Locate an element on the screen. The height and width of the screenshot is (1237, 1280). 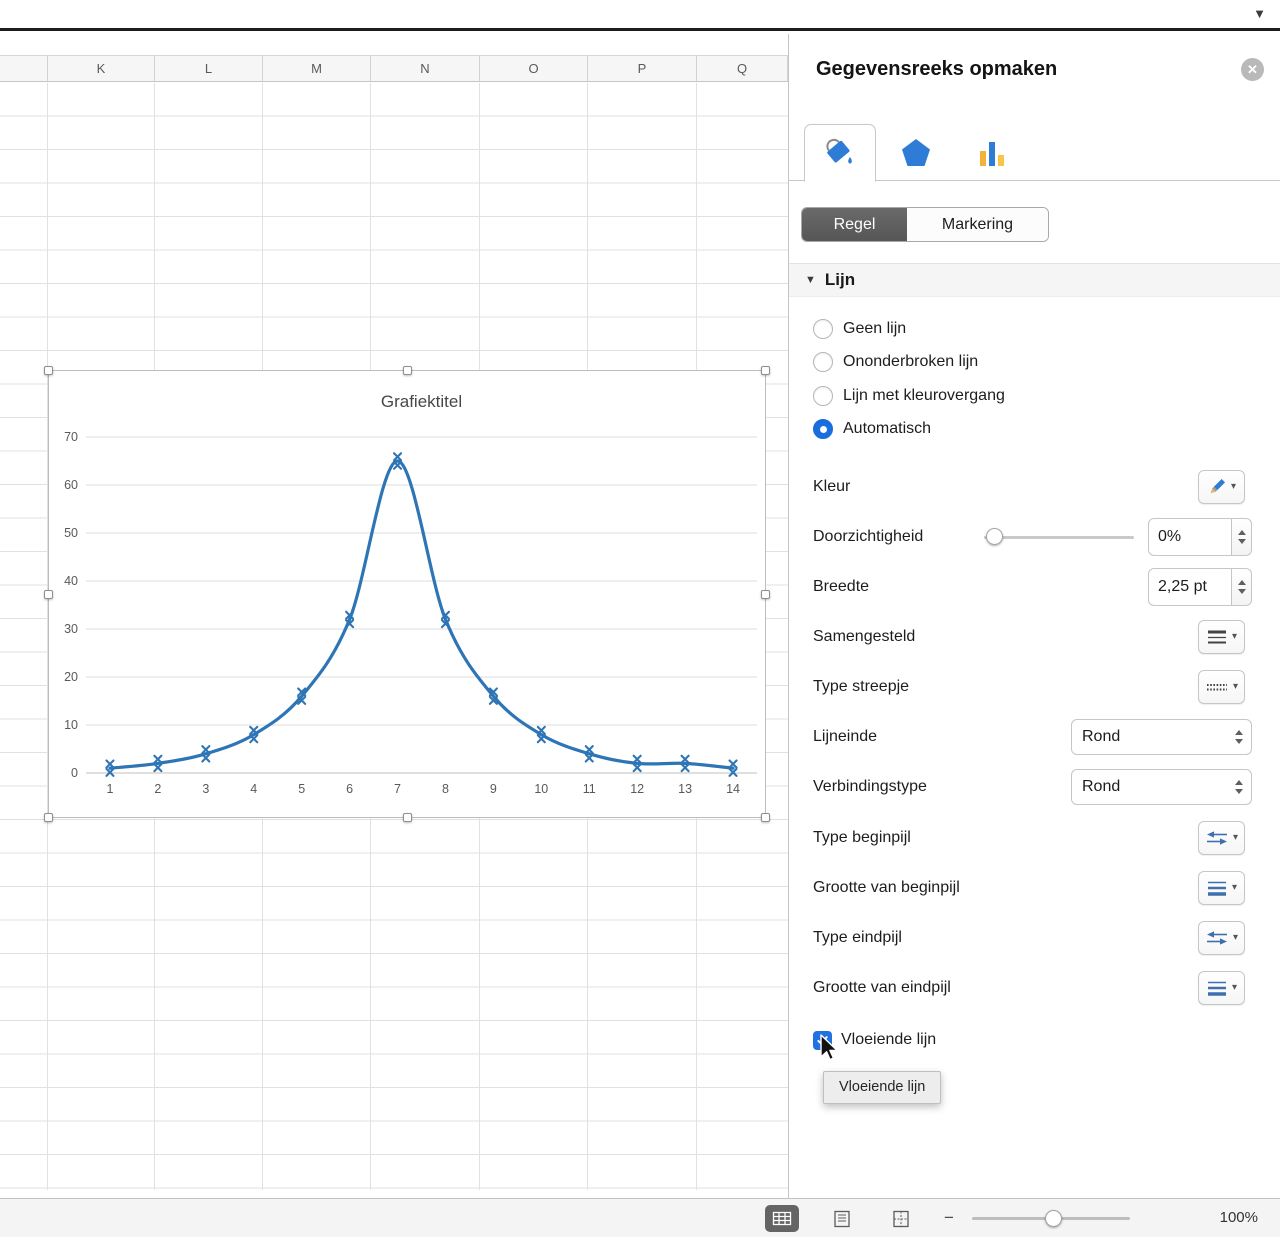
svg-text: 14 is located at coordinates (733, 789).